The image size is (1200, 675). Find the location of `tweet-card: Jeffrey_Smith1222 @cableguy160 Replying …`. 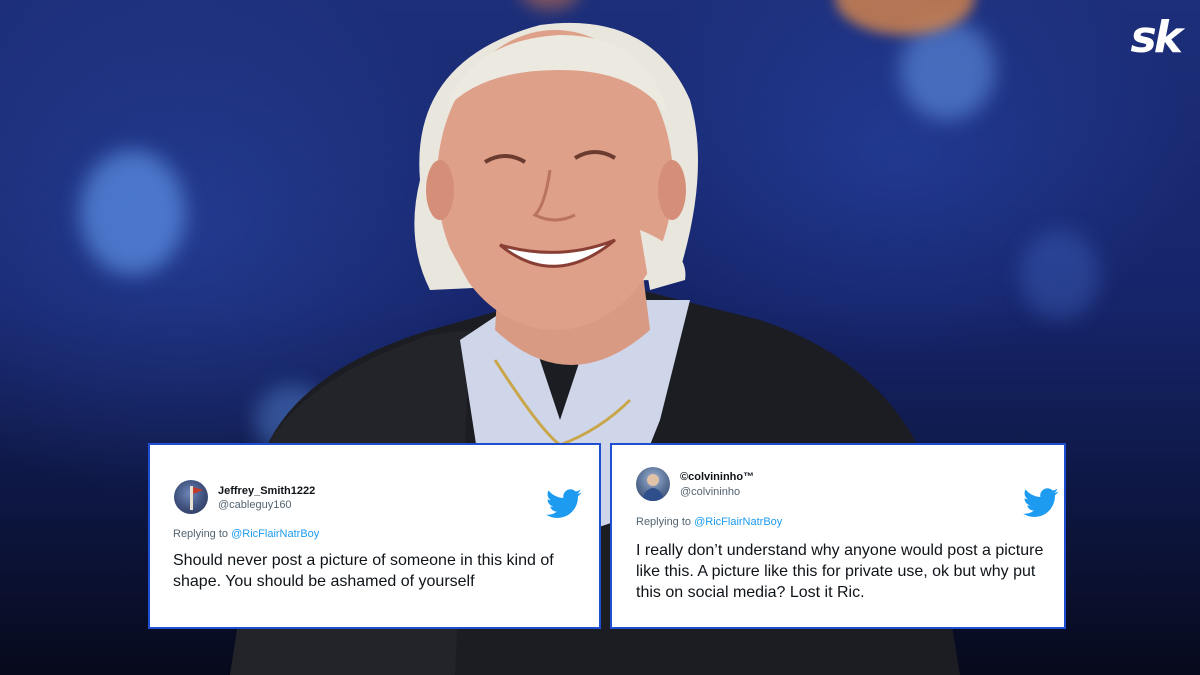

tweet-card: Jeffrey_Smith1222 @cableguy160 Replying … is located at coordinates (374, 536).